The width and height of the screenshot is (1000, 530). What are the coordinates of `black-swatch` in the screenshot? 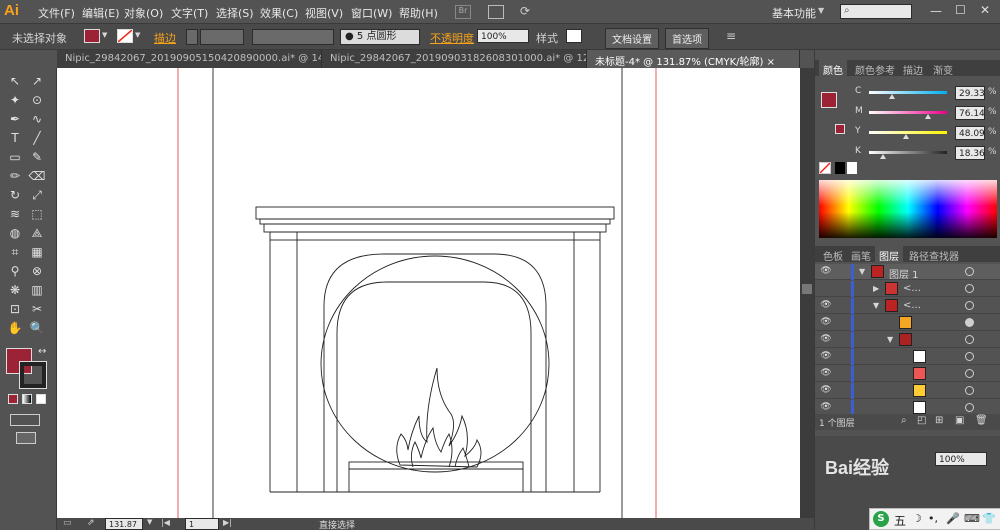 It's located at (840, 168).